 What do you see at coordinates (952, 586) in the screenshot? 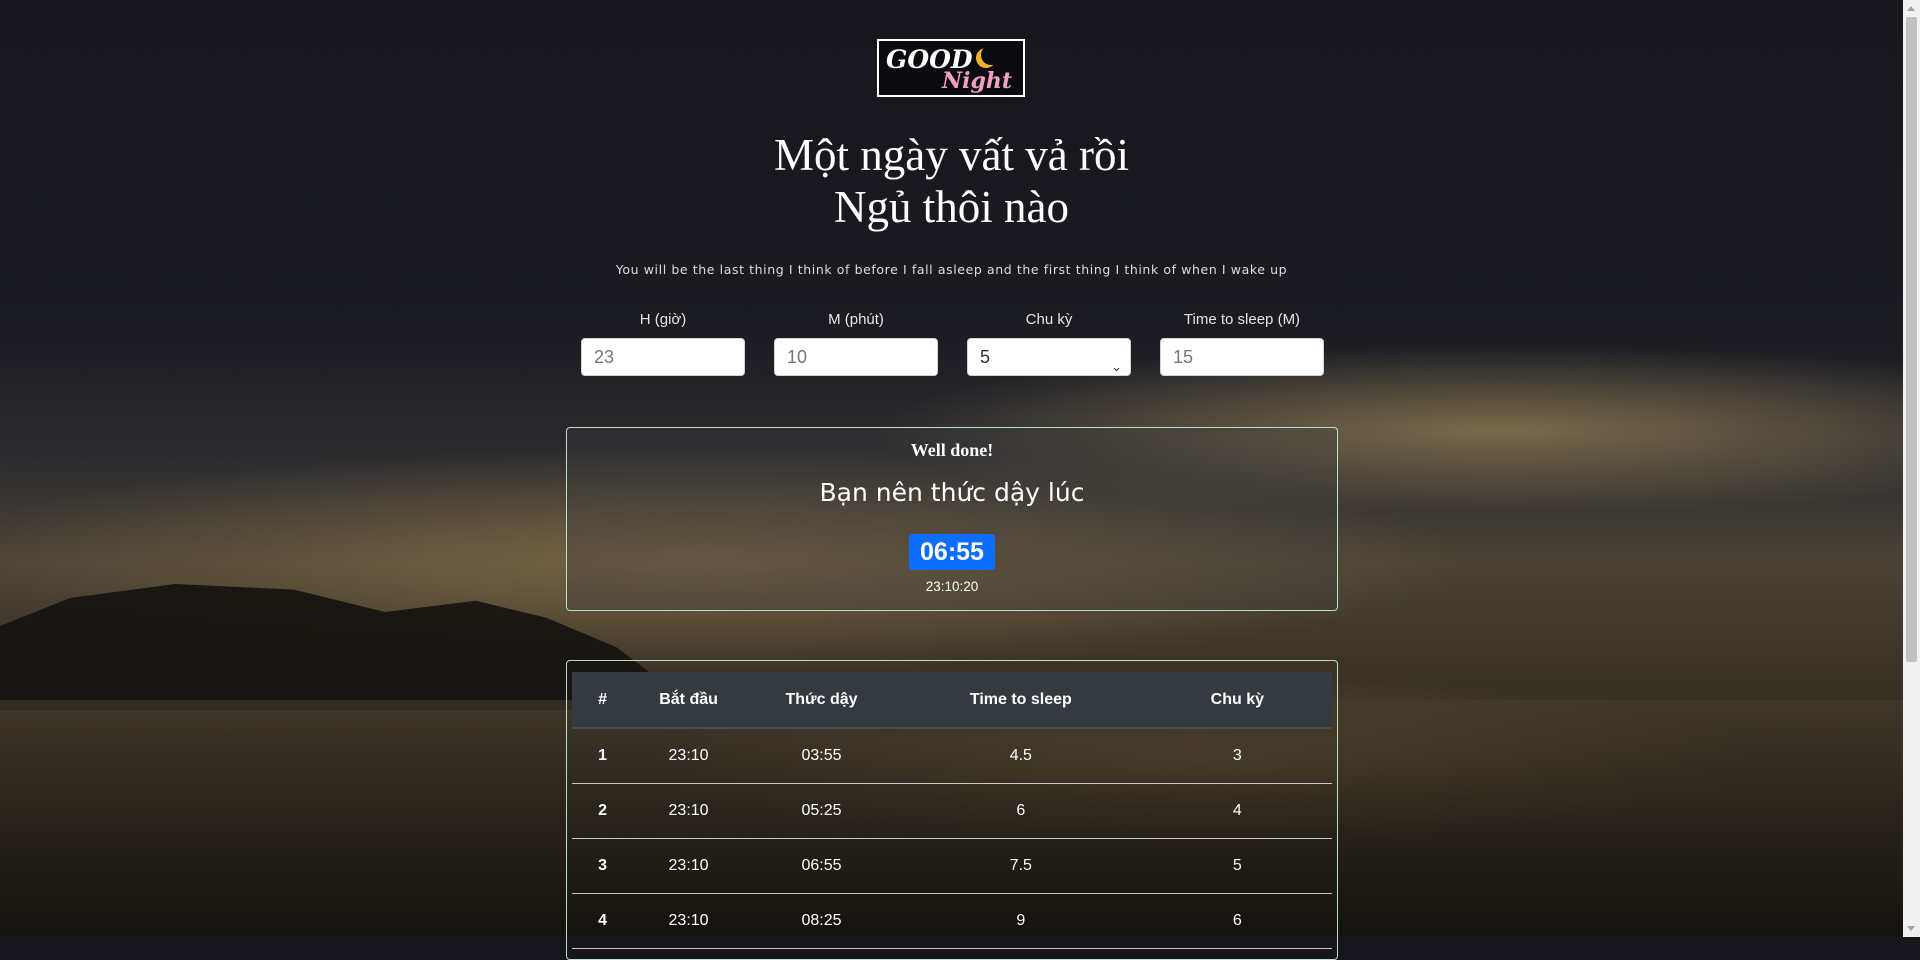
I see `current-time: 23:10:20` at bounding box center [952, 586].